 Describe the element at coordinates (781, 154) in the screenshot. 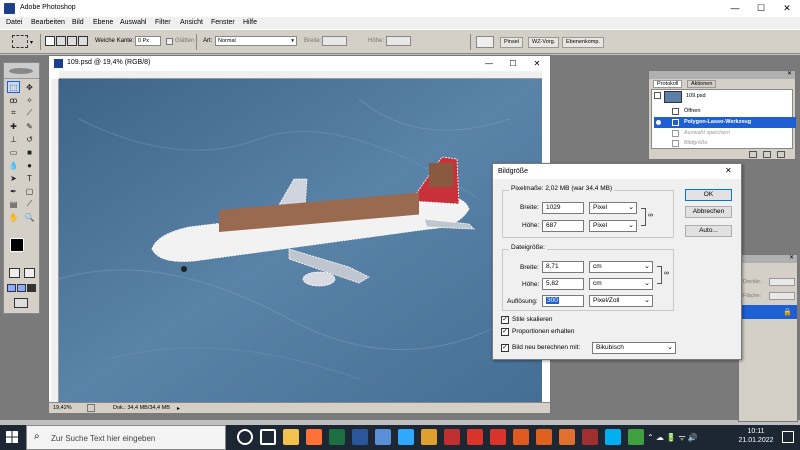

I see `trash-icon` at that location.